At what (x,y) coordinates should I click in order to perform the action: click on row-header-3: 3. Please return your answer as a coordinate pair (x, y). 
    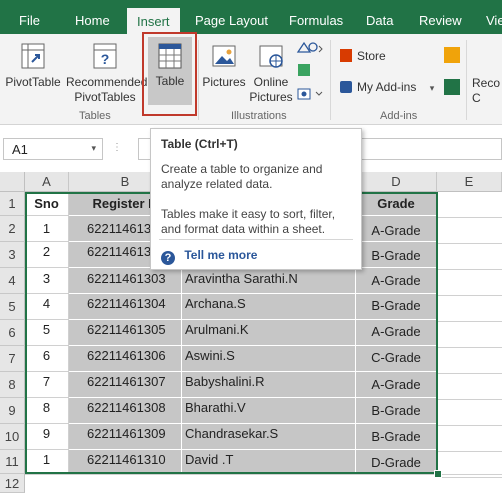
    Looking at the image, I should click on (12, 255).